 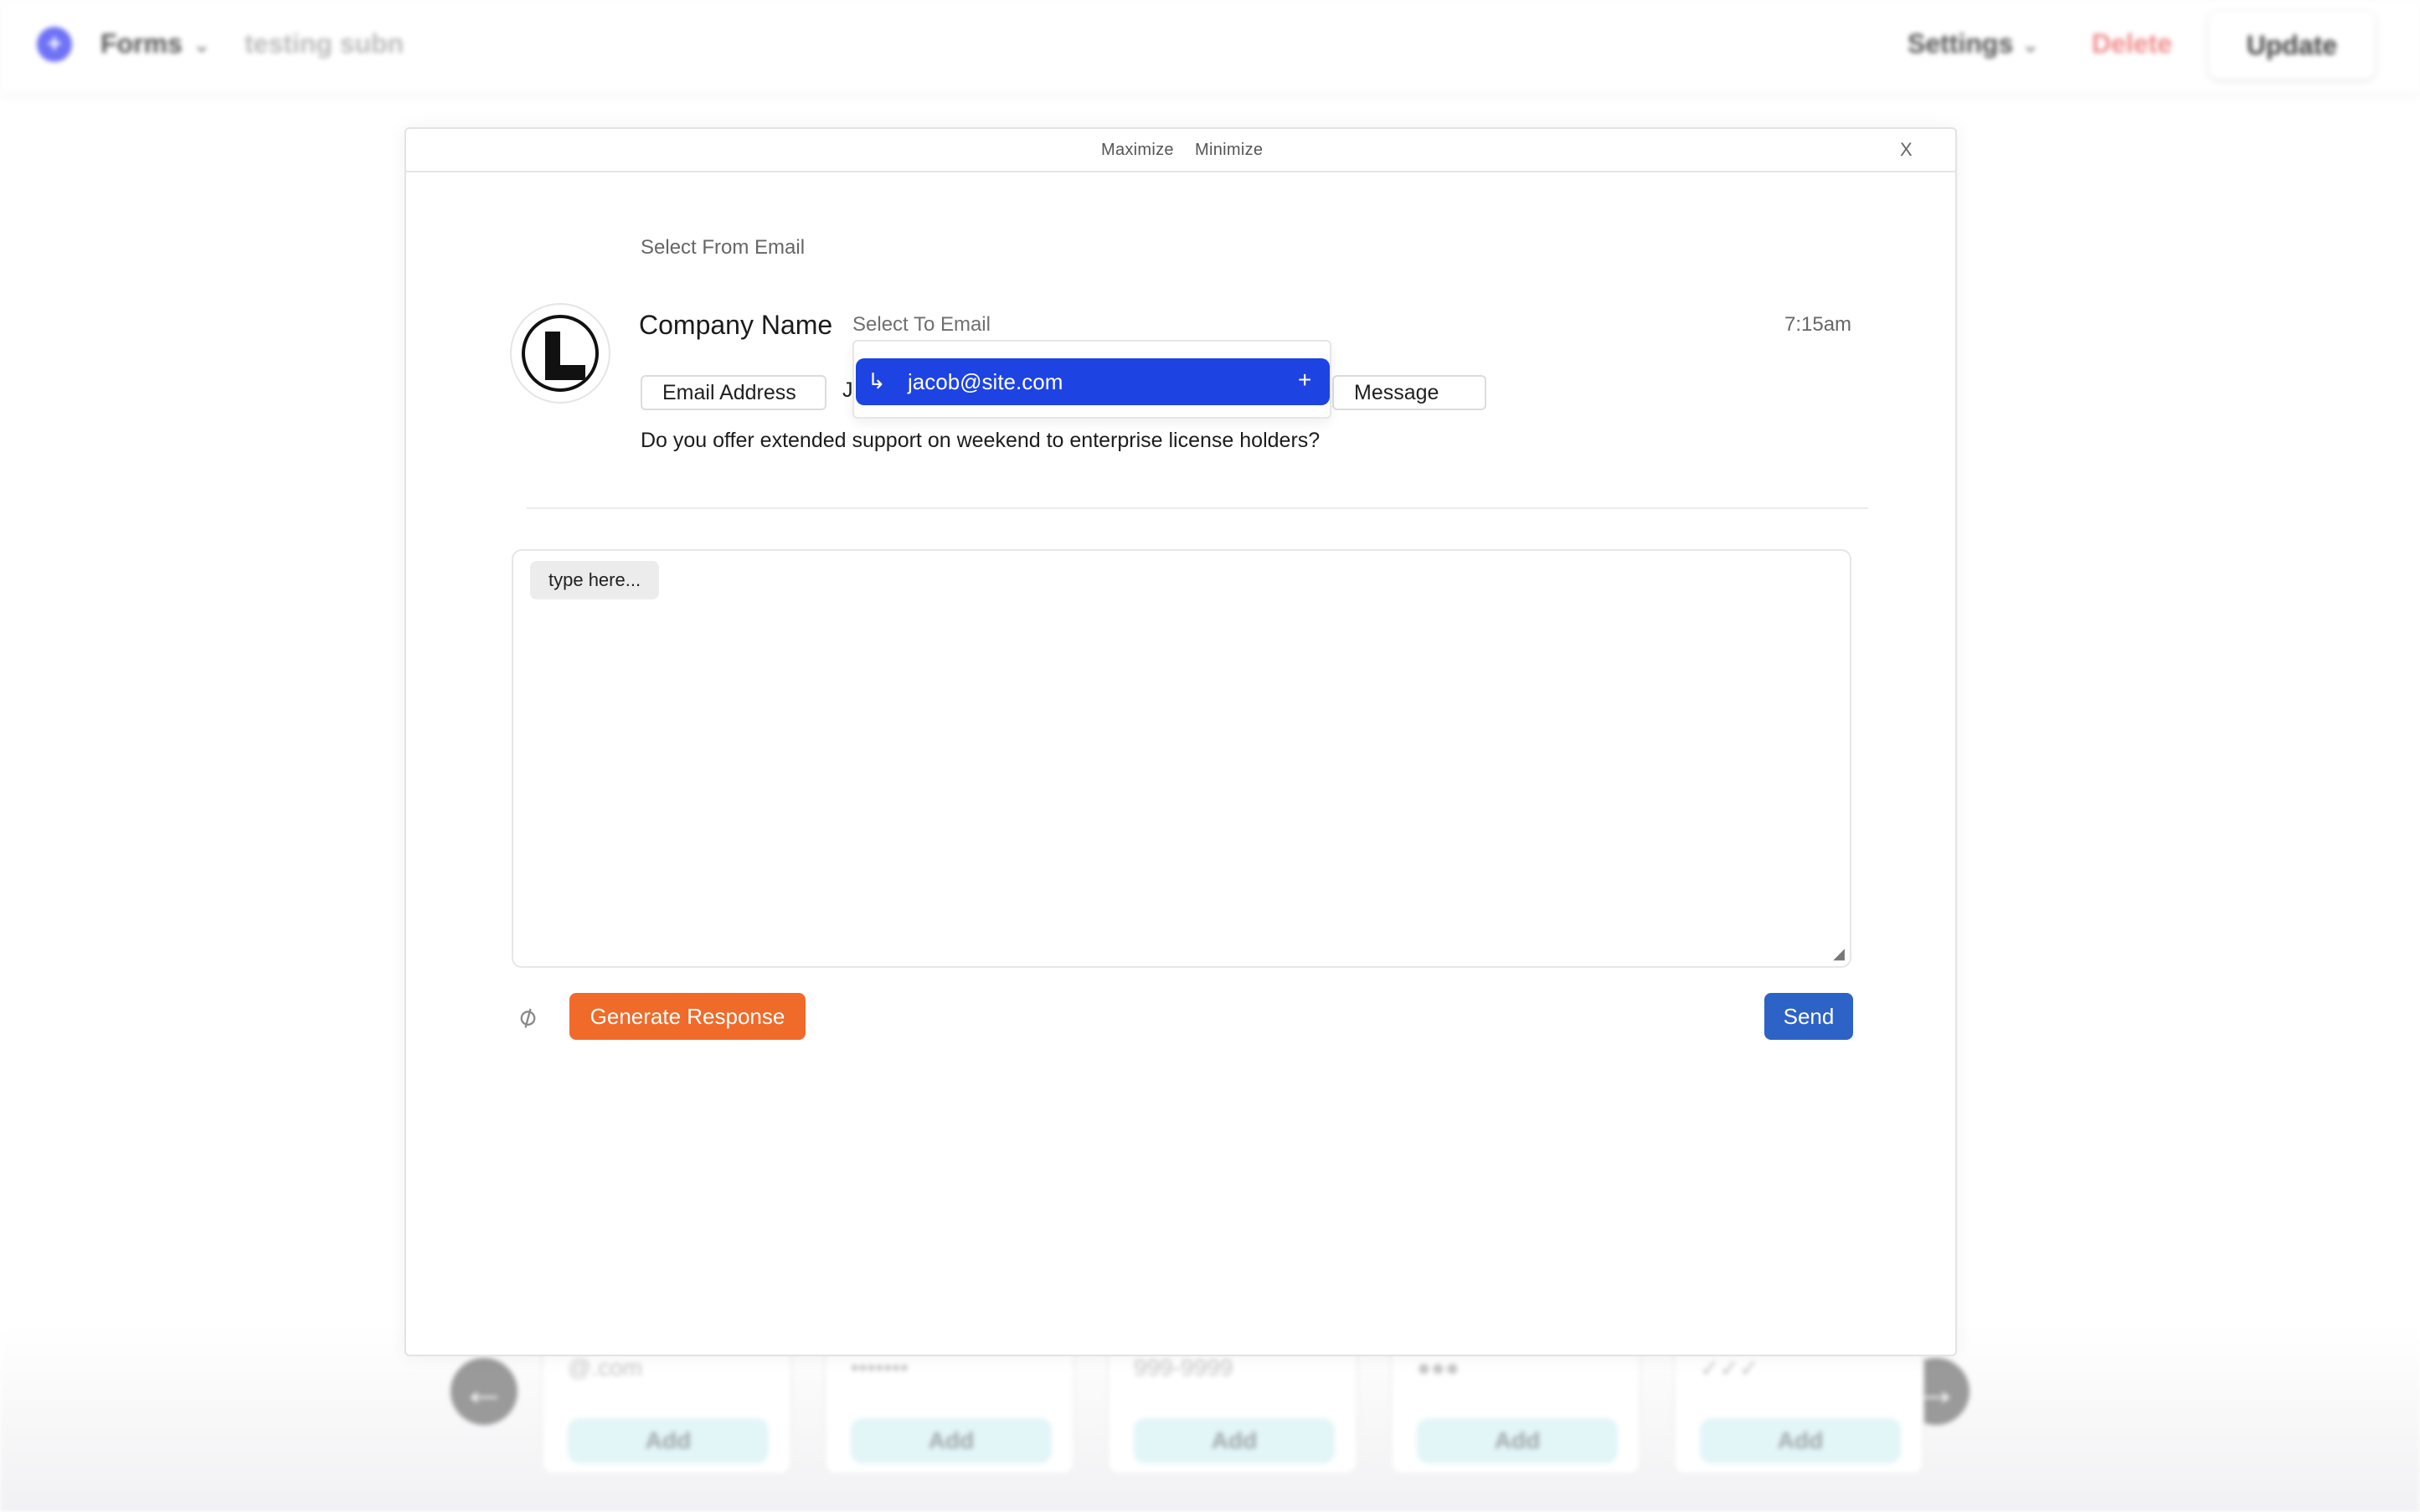 I want to click on field-card-sample: ✓✓✓, so click(x=1729, y=1368).